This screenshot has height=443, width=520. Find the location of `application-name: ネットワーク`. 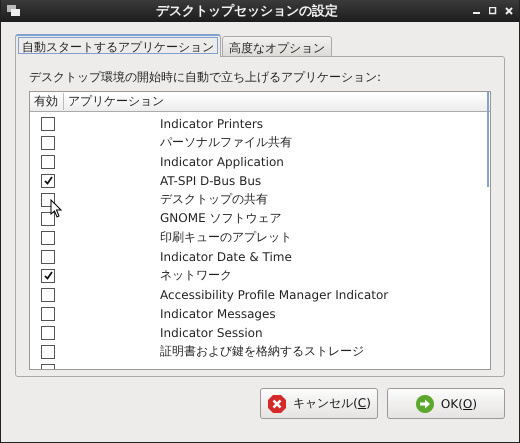

application-name: ネットワーク is located at coordinates (196, 275).